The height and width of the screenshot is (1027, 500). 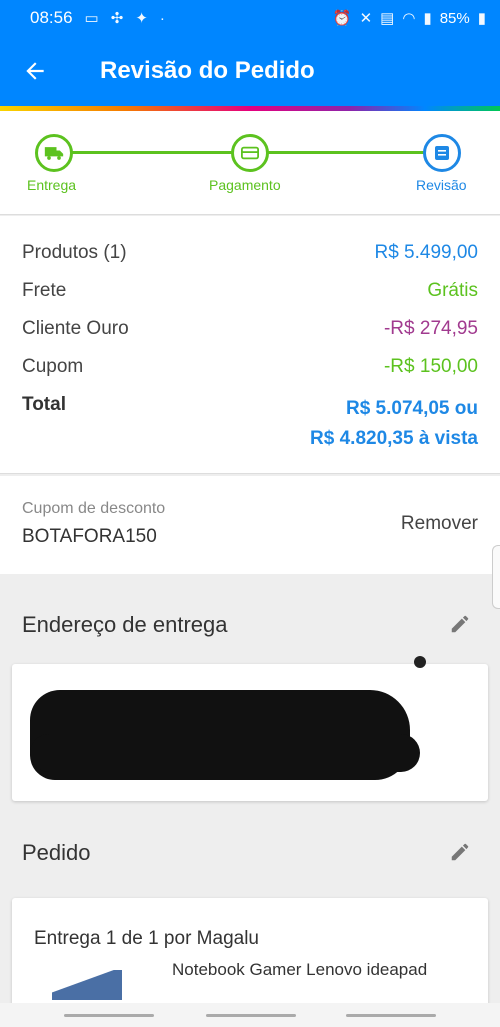 I want to click on review-icon, so click(x=442, y=153).